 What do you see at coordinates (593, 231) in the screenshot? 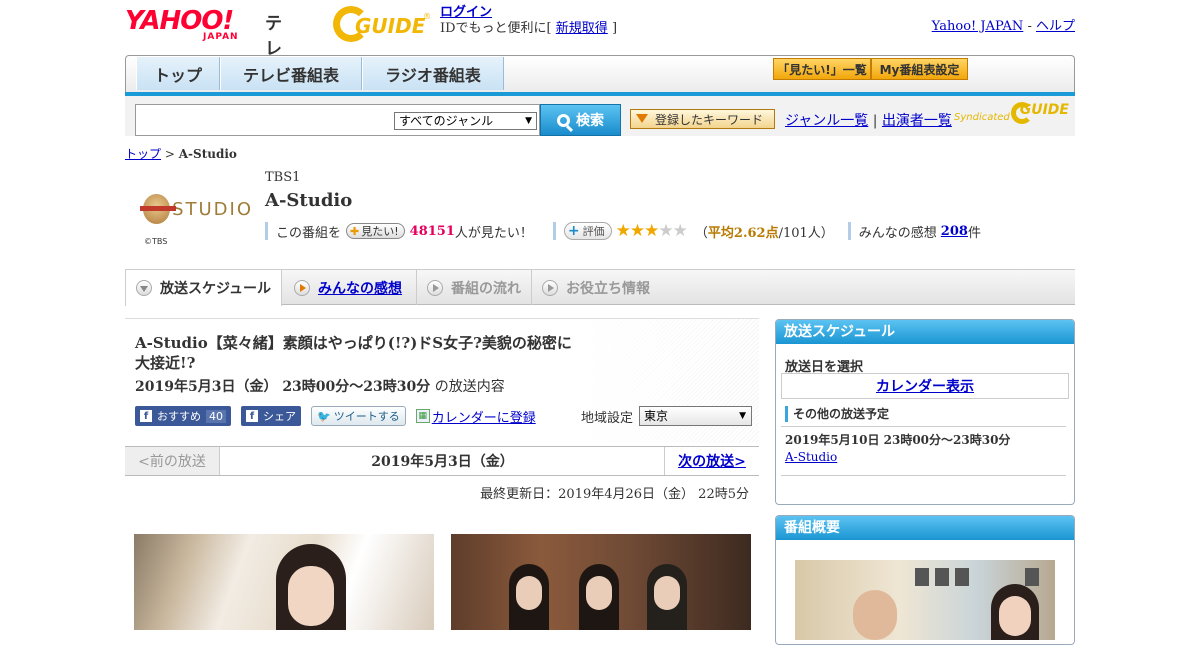
I see `rating-button-label: 評価` at bounding box center [593, 231].